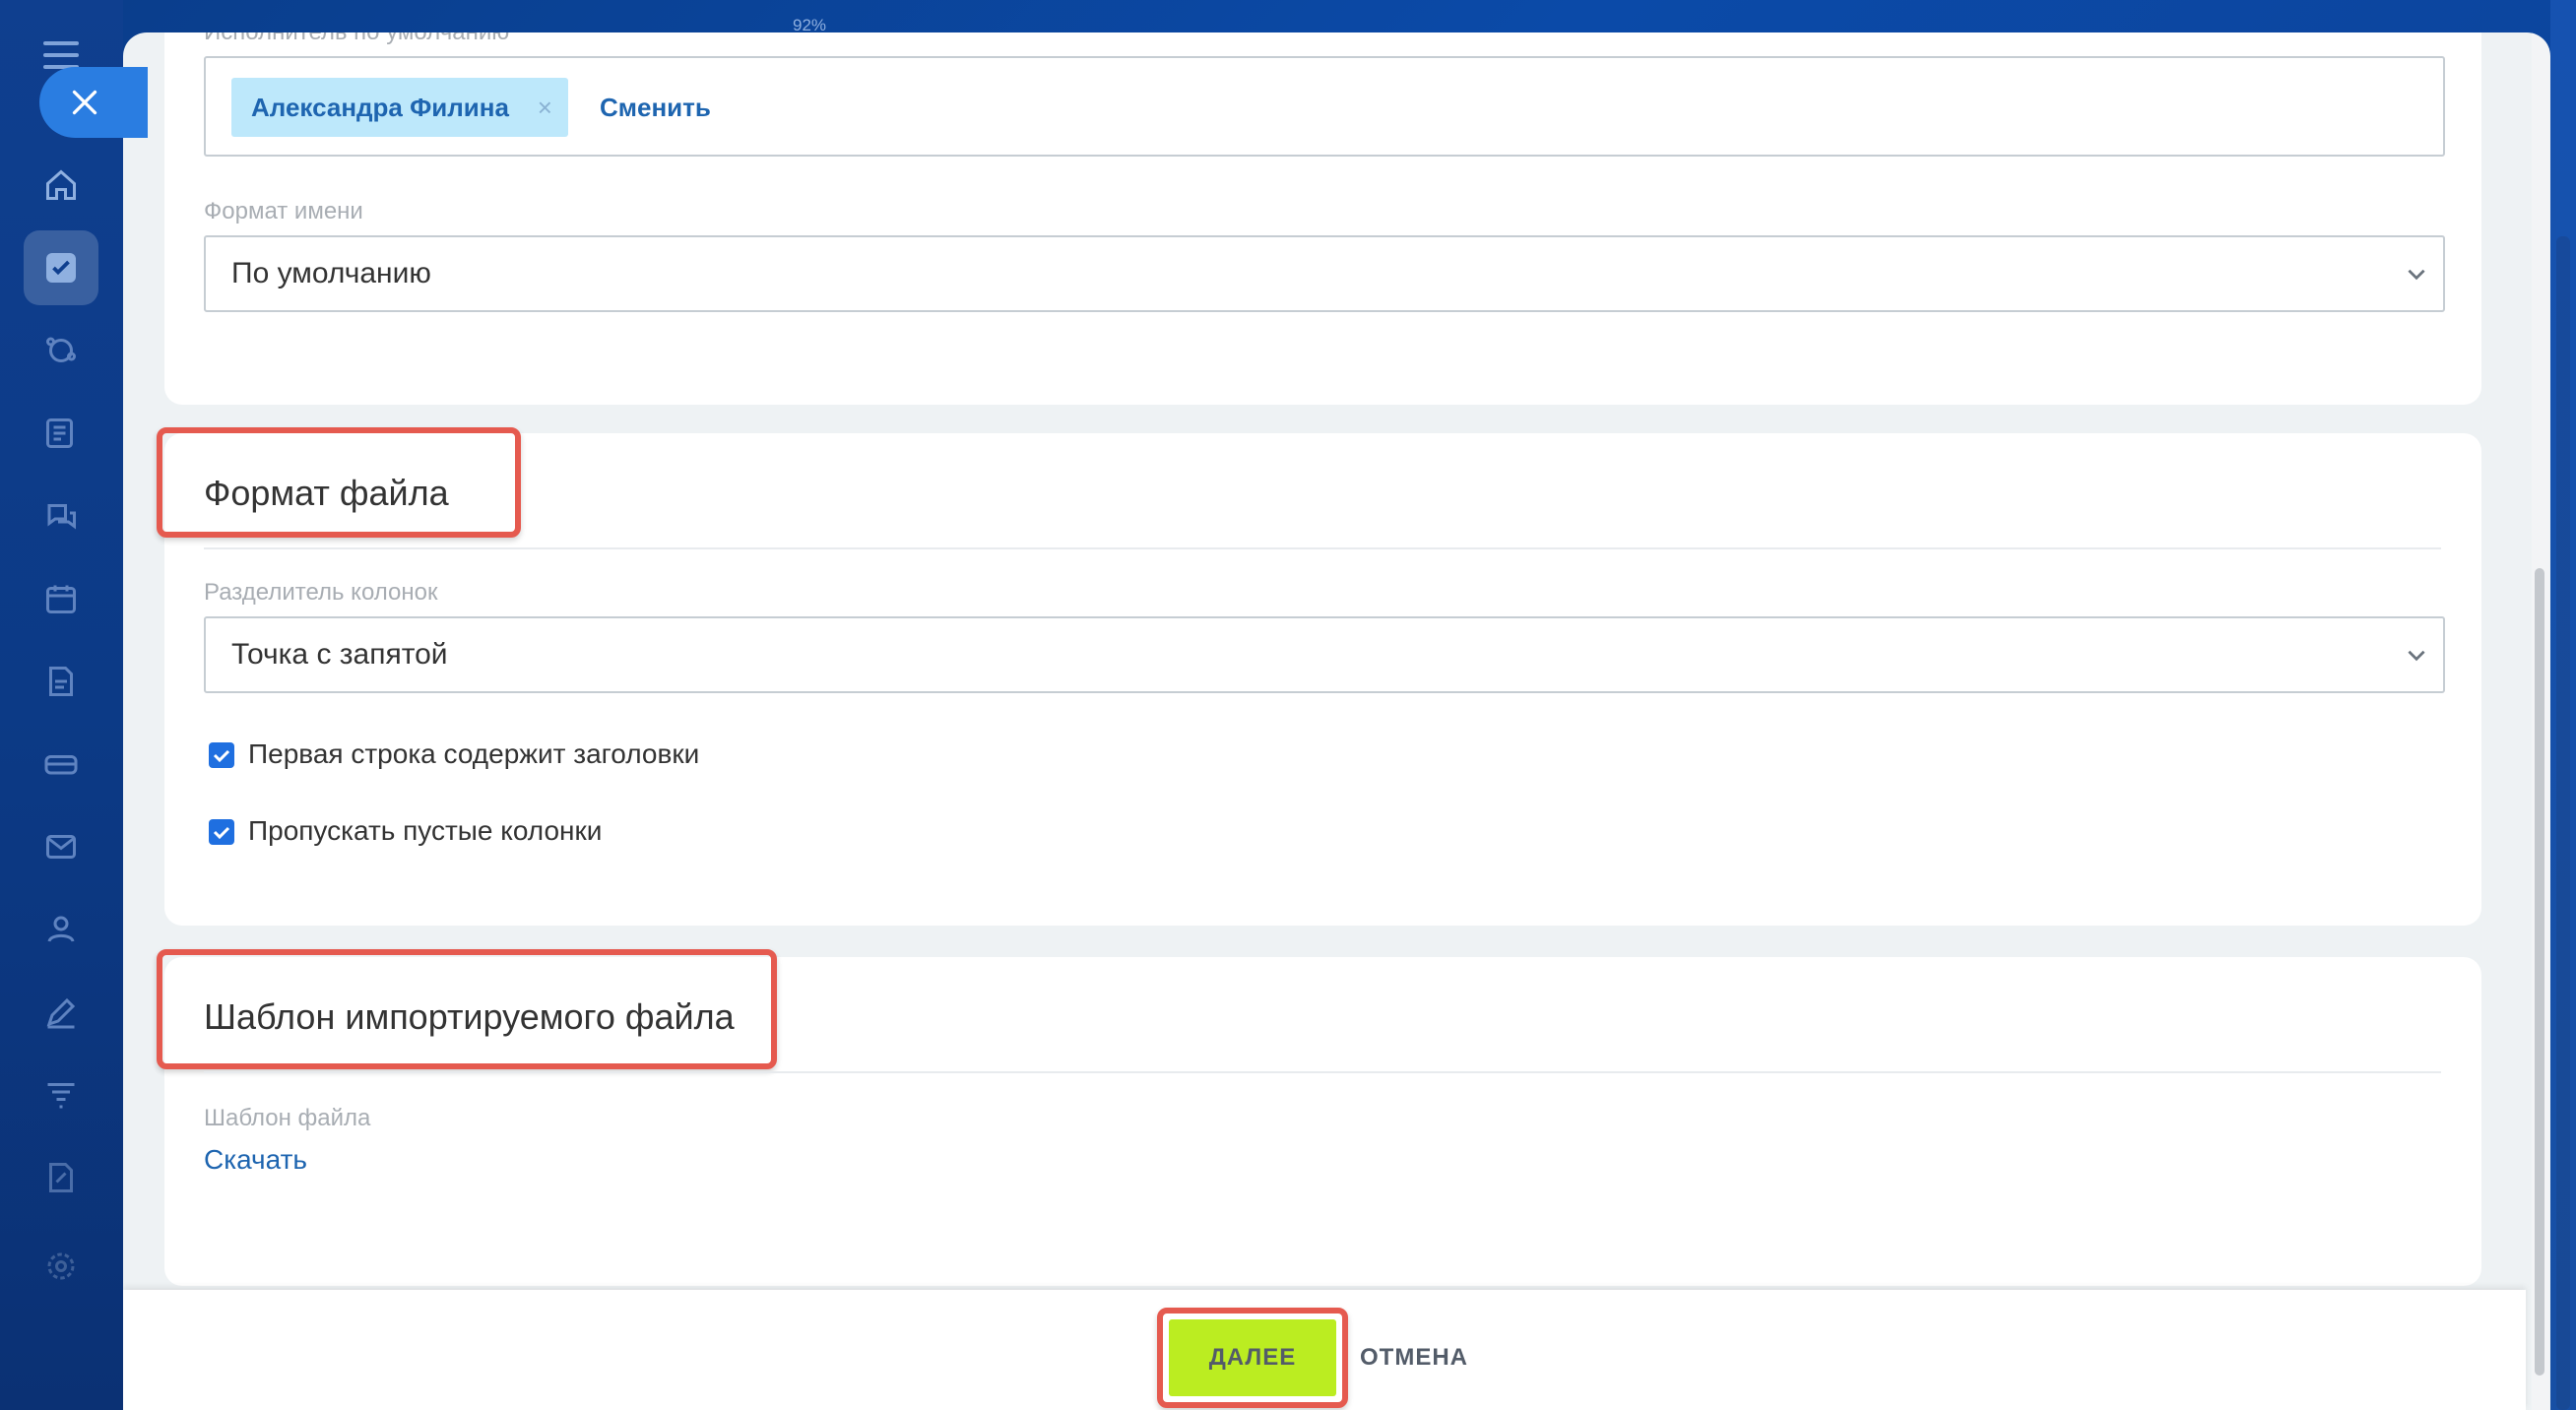  What do you see at coordinates (339, 654) in the screenshot?
I see `separator-value: Точка с запятой` at bounding box center [339, 654].